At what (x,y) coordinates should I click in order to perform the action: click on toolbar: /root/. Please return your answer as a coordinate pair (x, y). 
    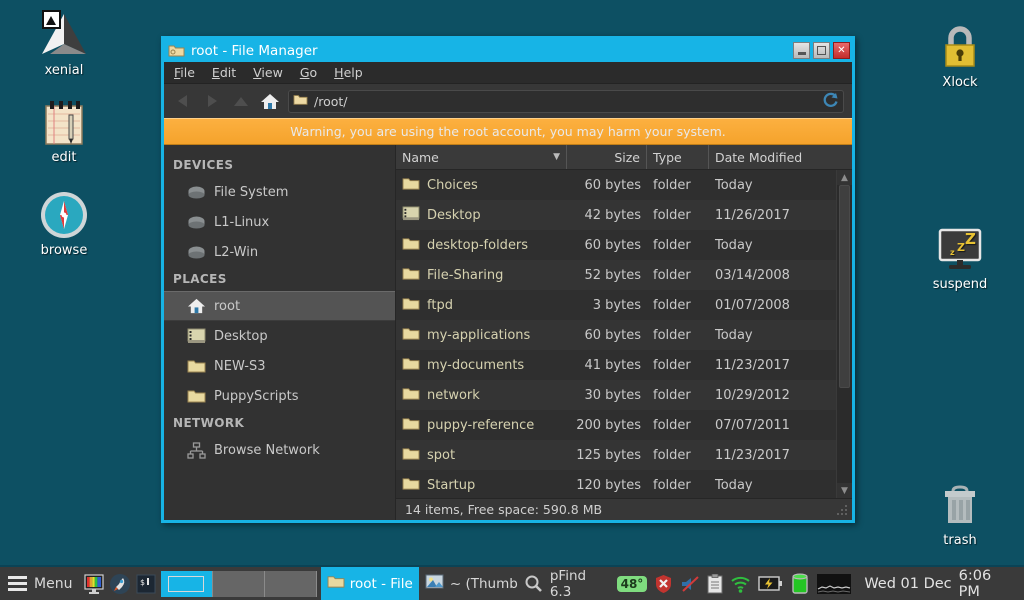
    Looking at the image, I should click on (508, 101).